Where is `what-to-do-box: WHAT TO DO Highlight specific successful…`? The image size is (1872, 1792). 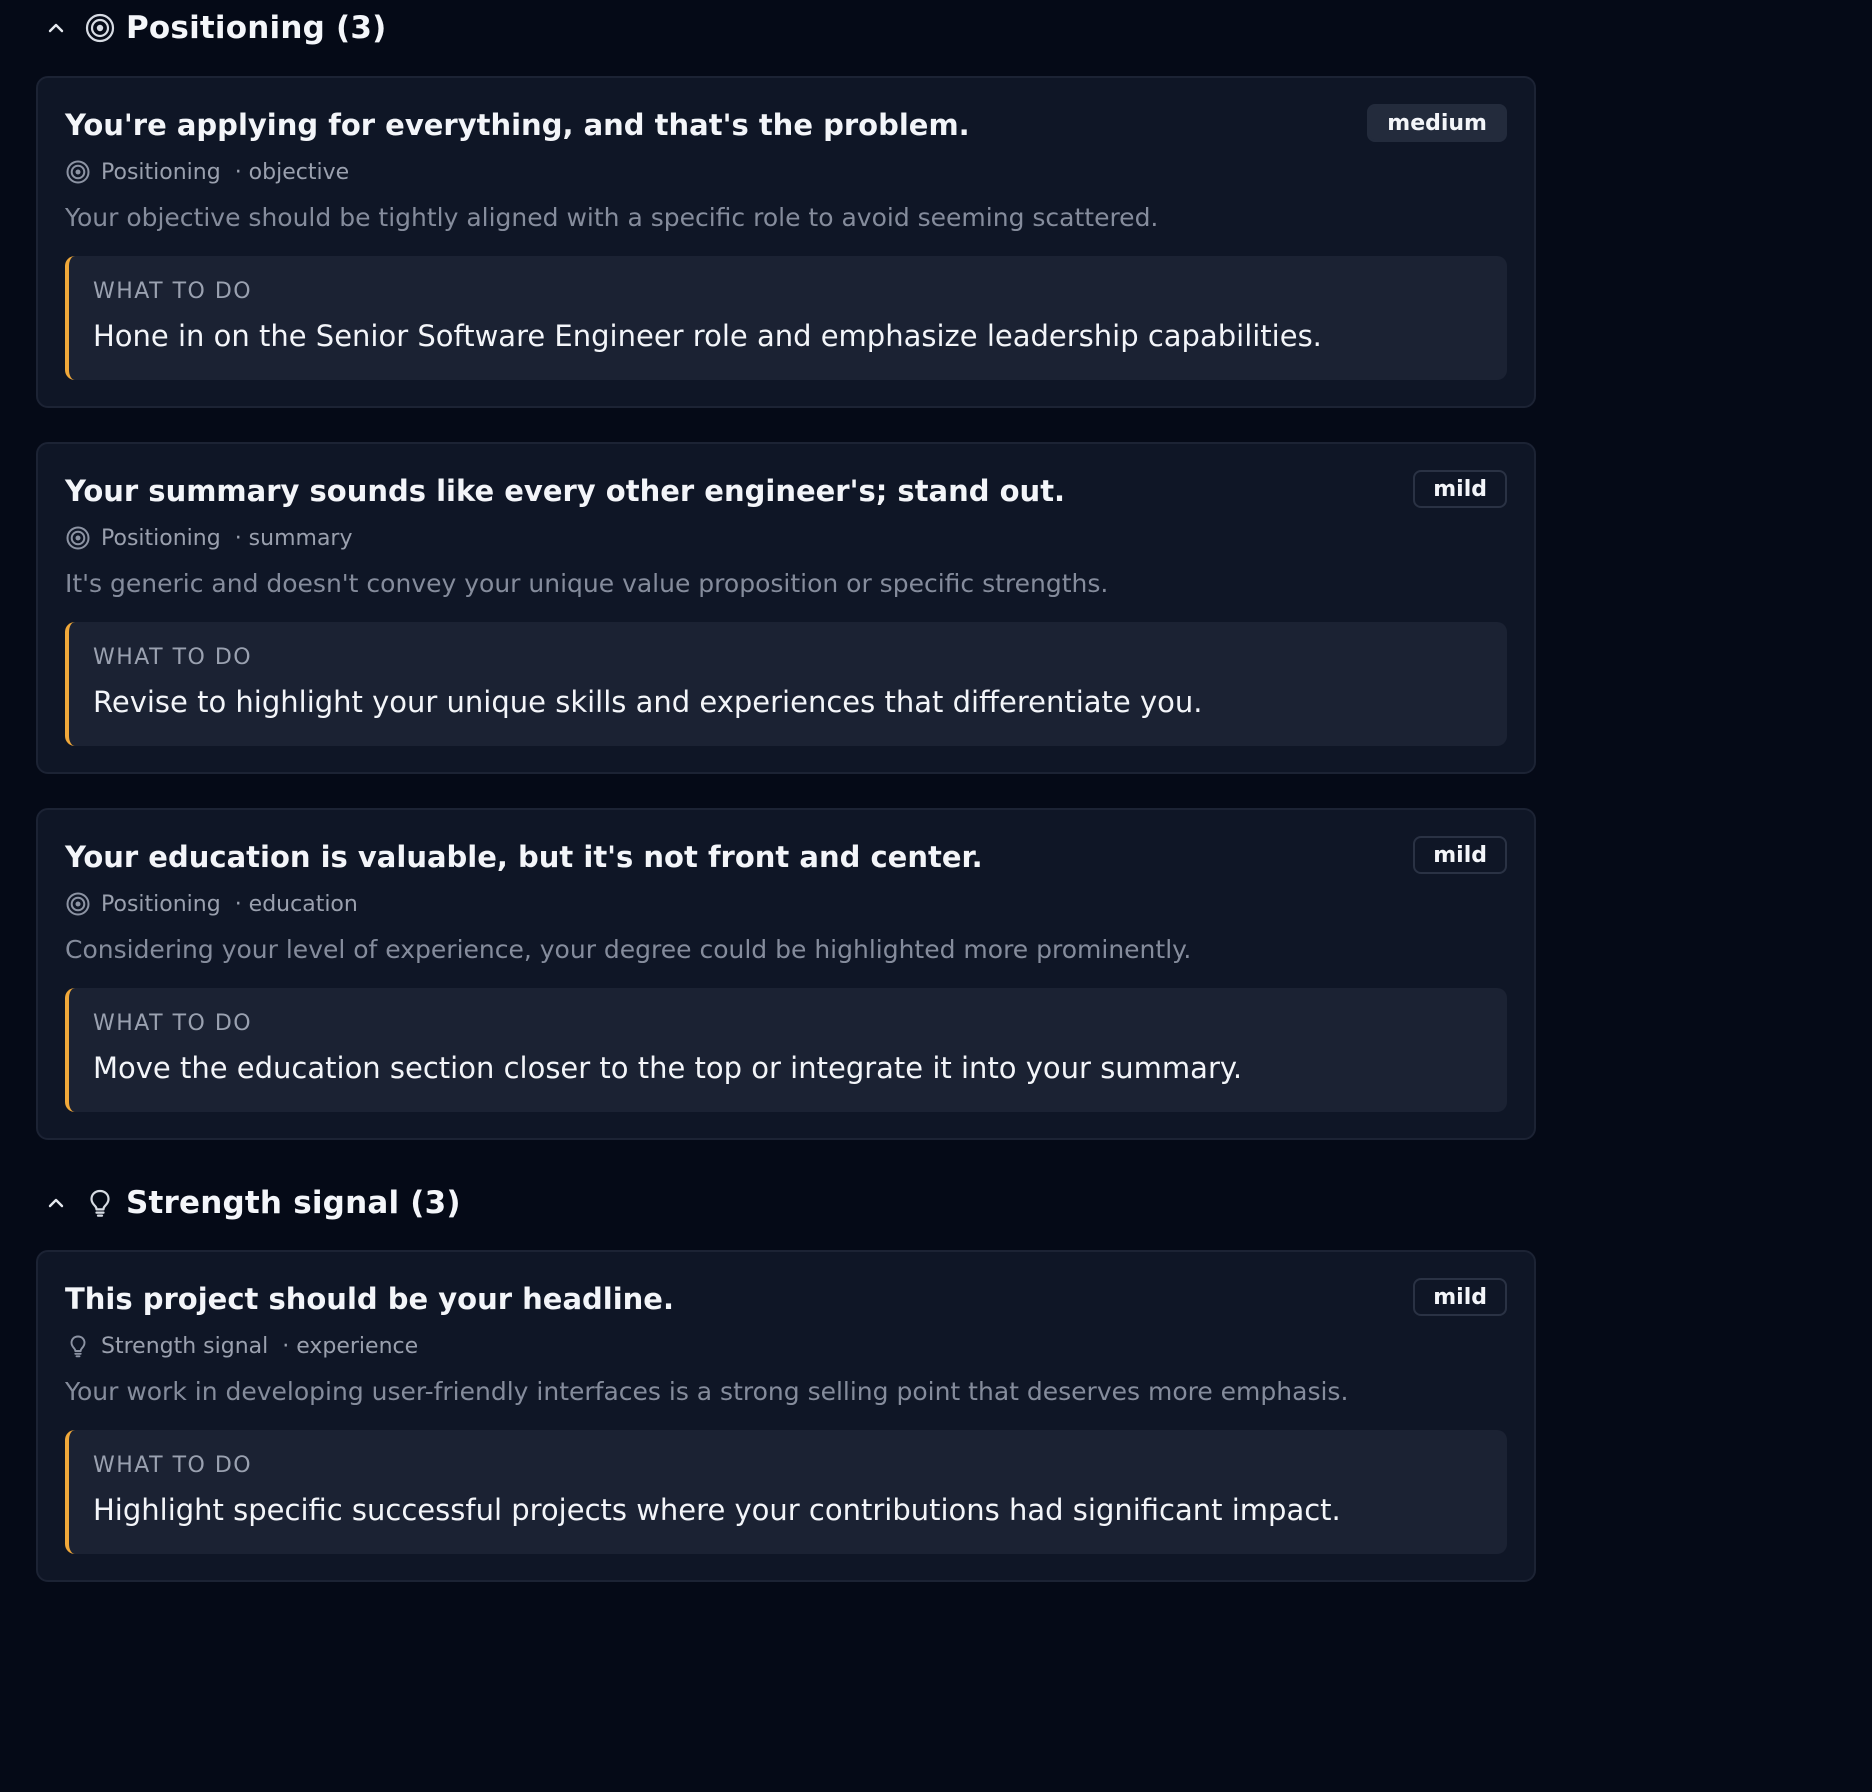
what-to-do-box: WHAT TO DO Highlight specific successful… is located at coordinates (786, 1492).